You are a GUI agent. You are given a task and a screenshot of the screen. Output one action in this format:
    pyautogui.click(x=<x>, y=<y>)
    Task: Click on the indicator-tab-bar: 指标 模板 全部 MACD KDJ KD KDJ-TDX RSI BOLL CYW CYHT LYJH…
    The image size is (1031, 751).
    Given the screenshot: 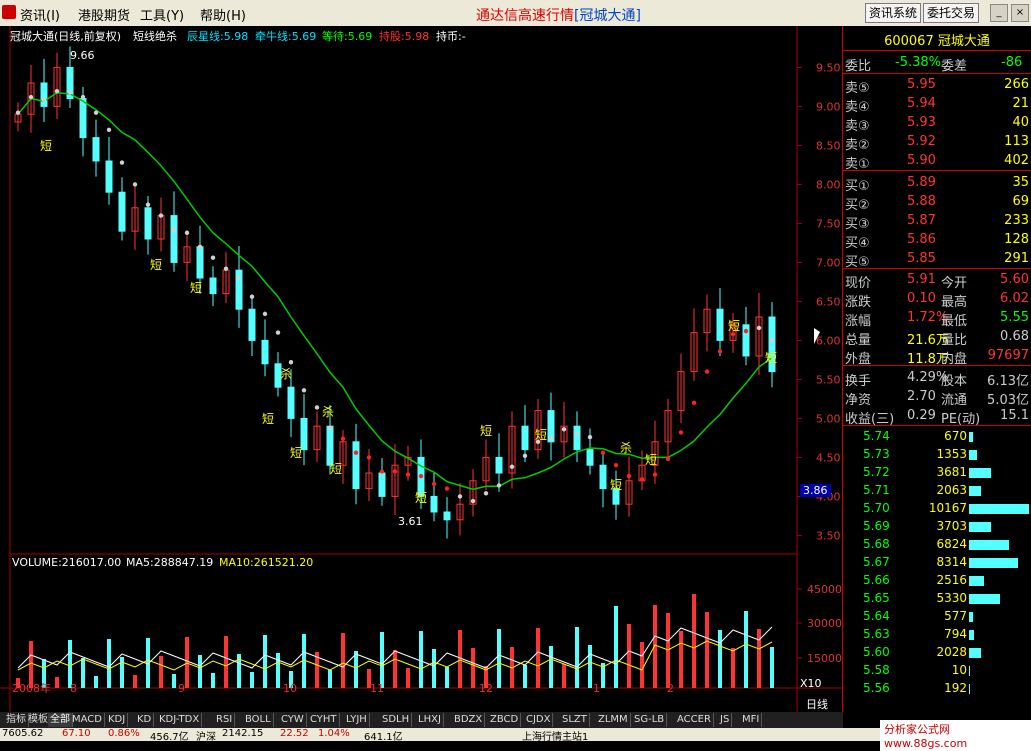 What is the action you would take?
    pyautogui.click(x=421, y=720)
    